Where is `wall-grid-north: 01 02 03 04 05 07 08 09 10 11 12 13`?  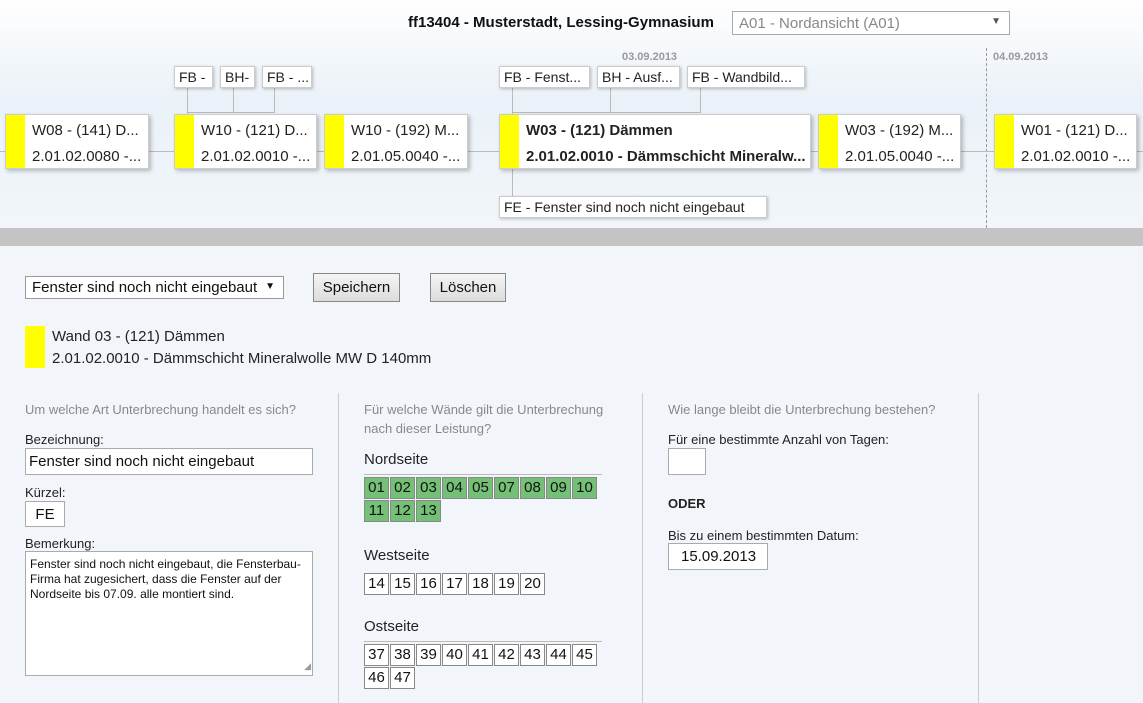 wall-grid-north: 01 02 03 04 05 07 08 09 10 11 12 13 is located at coordinates (484, 500).